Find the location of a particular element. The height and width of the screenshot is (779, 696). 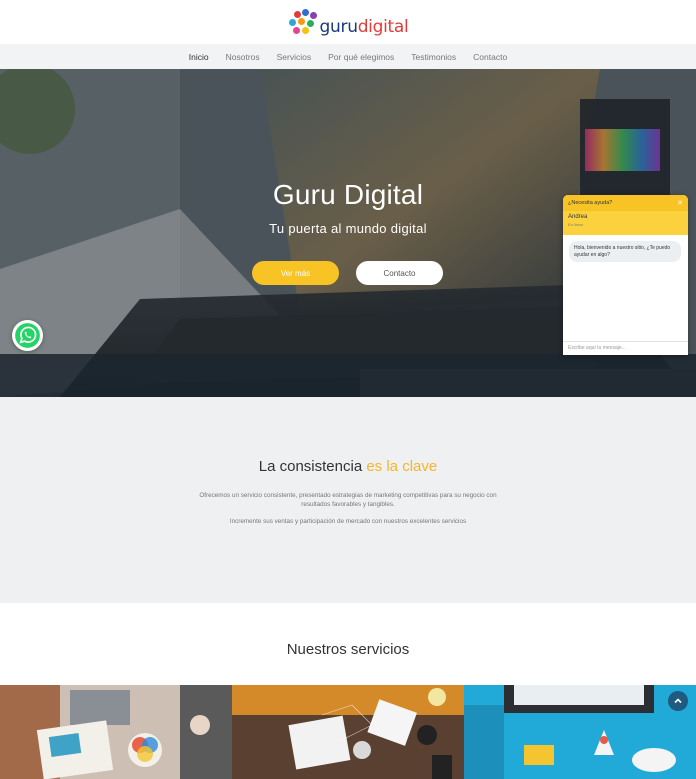

services-title: Nuestros servicios is located at coordinates (348, 649).